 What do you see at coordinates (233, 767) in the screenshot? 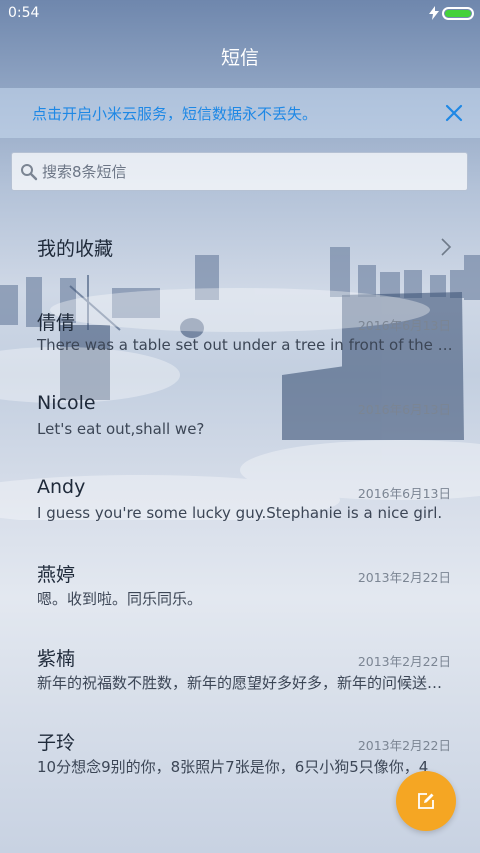
I see `message-preview: 10分想念9别的你，8张照片7张是你，6只小狗5只像你，4` at bounding box center [233, 767].